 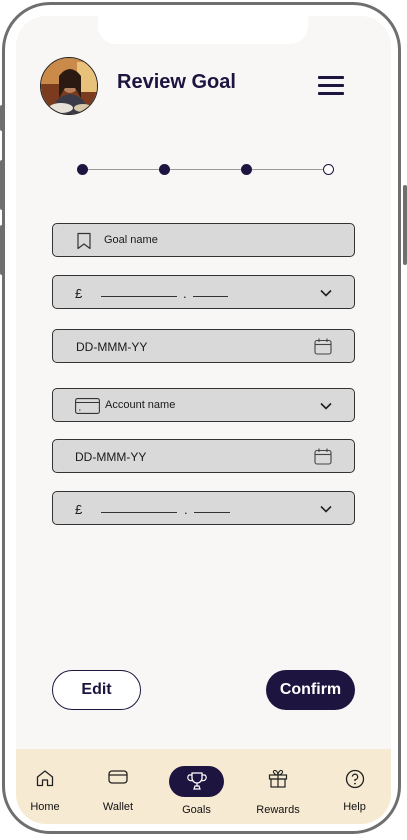 I want to click on stepper-line, so click(x=206, y=169).